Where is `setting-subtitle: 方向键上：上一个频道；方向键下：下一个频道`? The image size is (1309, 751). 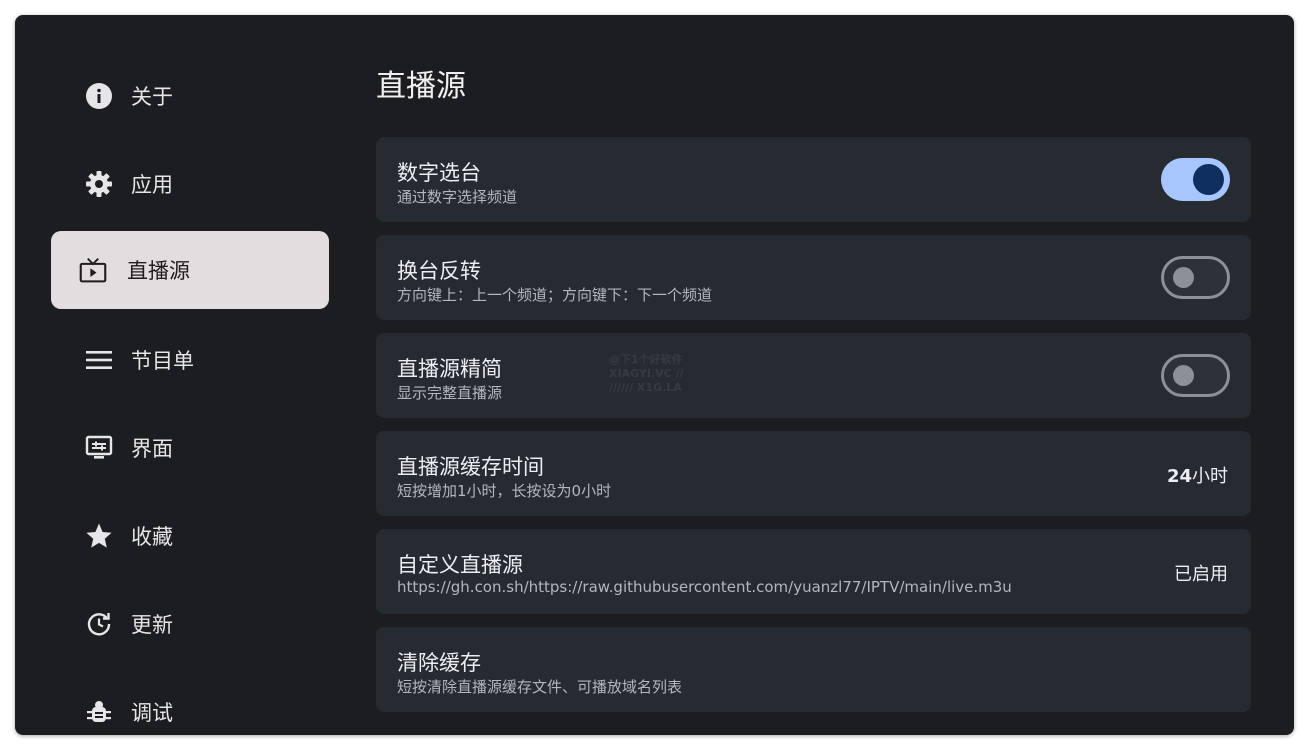
setting-subtitle: 方向键上：上一个频道；方向键下：下一个频道 is located at coordinates (555, 295).